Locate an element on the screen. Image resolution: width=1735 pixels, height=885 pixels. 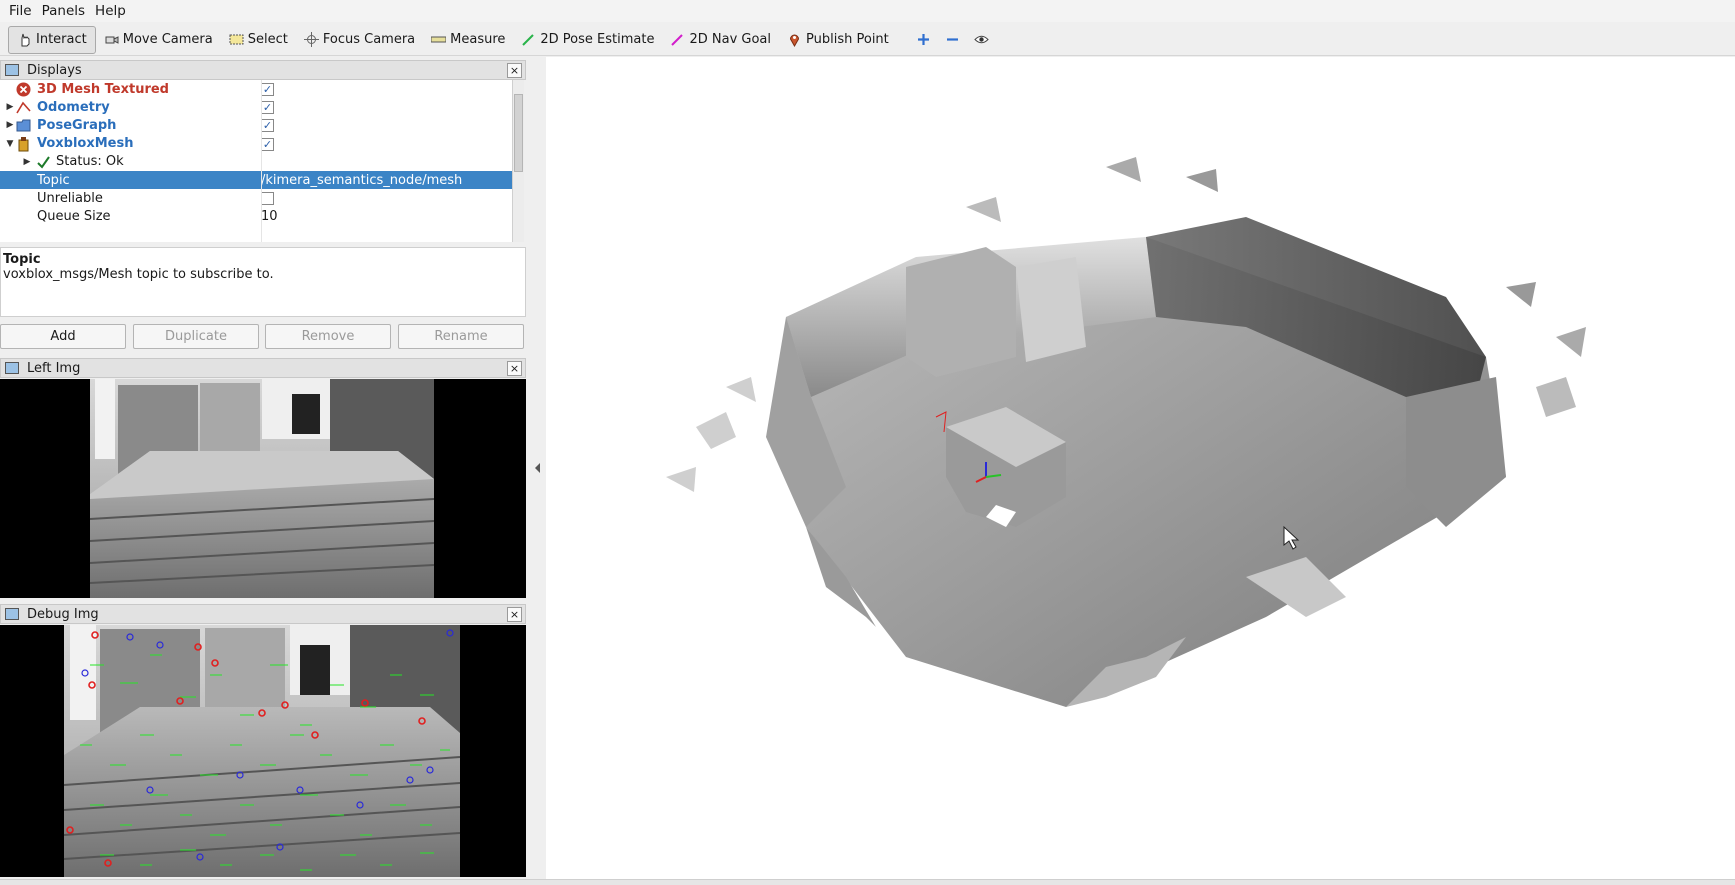
nav-goal-tool-button: 2D Nav Goal is located at coordinates (720, 40).